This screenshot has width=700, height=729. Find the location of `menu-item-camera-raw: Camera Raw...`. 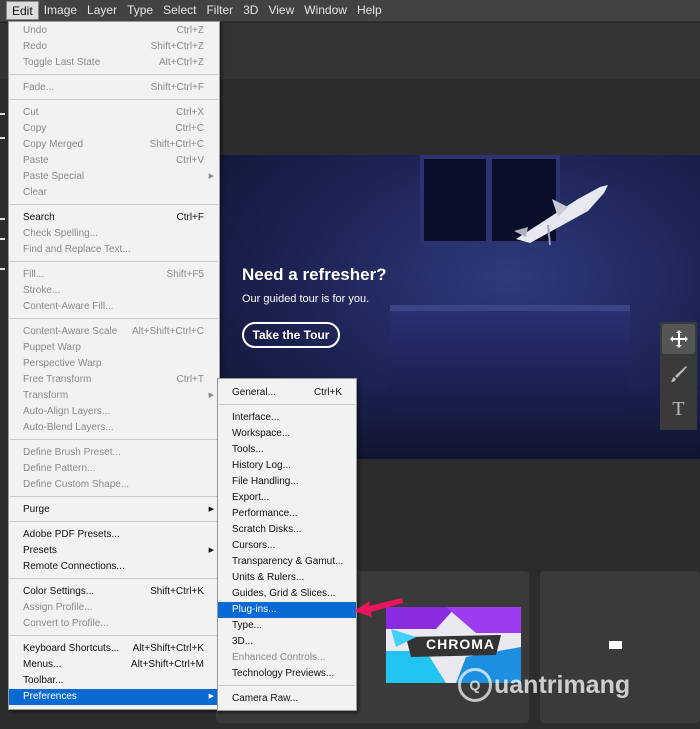

menu-item-camera-raw: Camera Raw... is located at coordinates (287, 699).